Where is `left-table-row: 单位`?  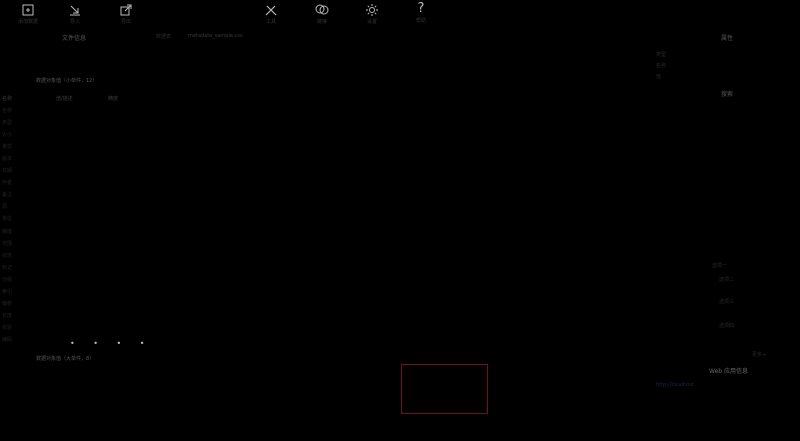
left-table-row: 单位 is located at coordinates (77, 219).